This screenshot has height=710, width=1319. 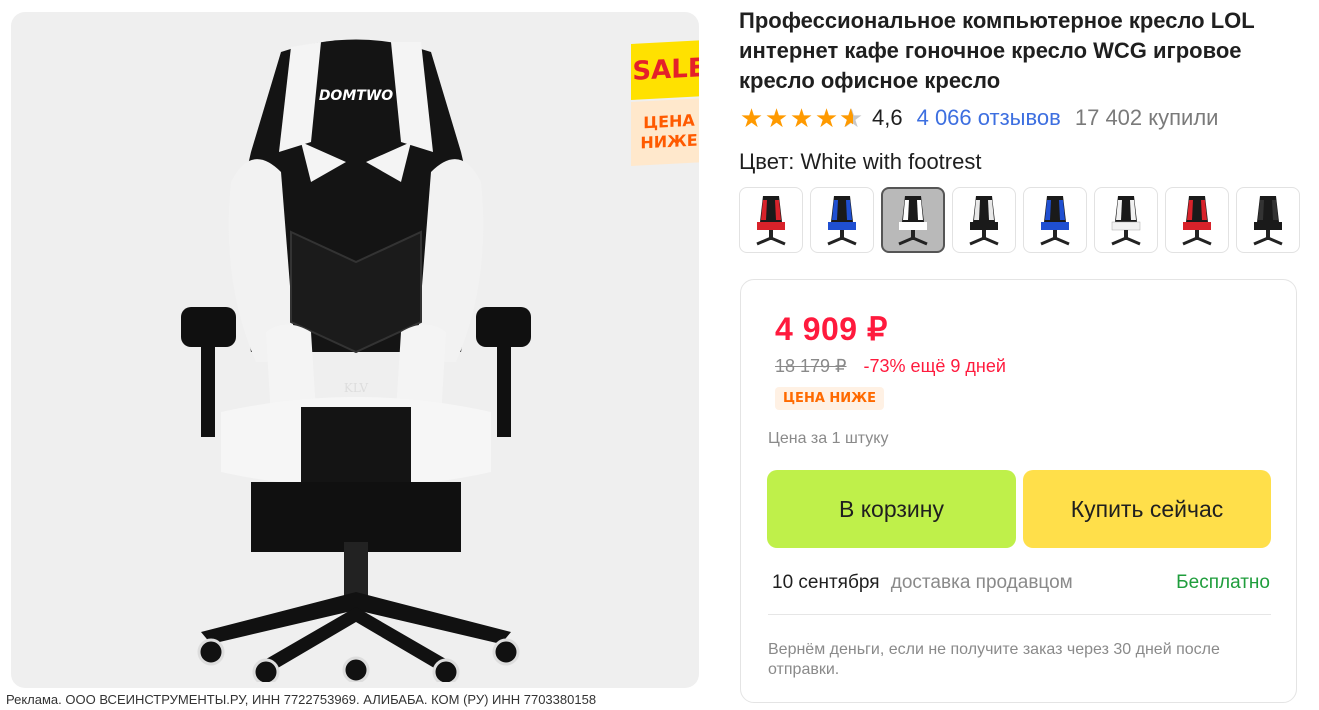 I want to click on reviews-link: 4 066 отзывов, so click(x=989, y=118).